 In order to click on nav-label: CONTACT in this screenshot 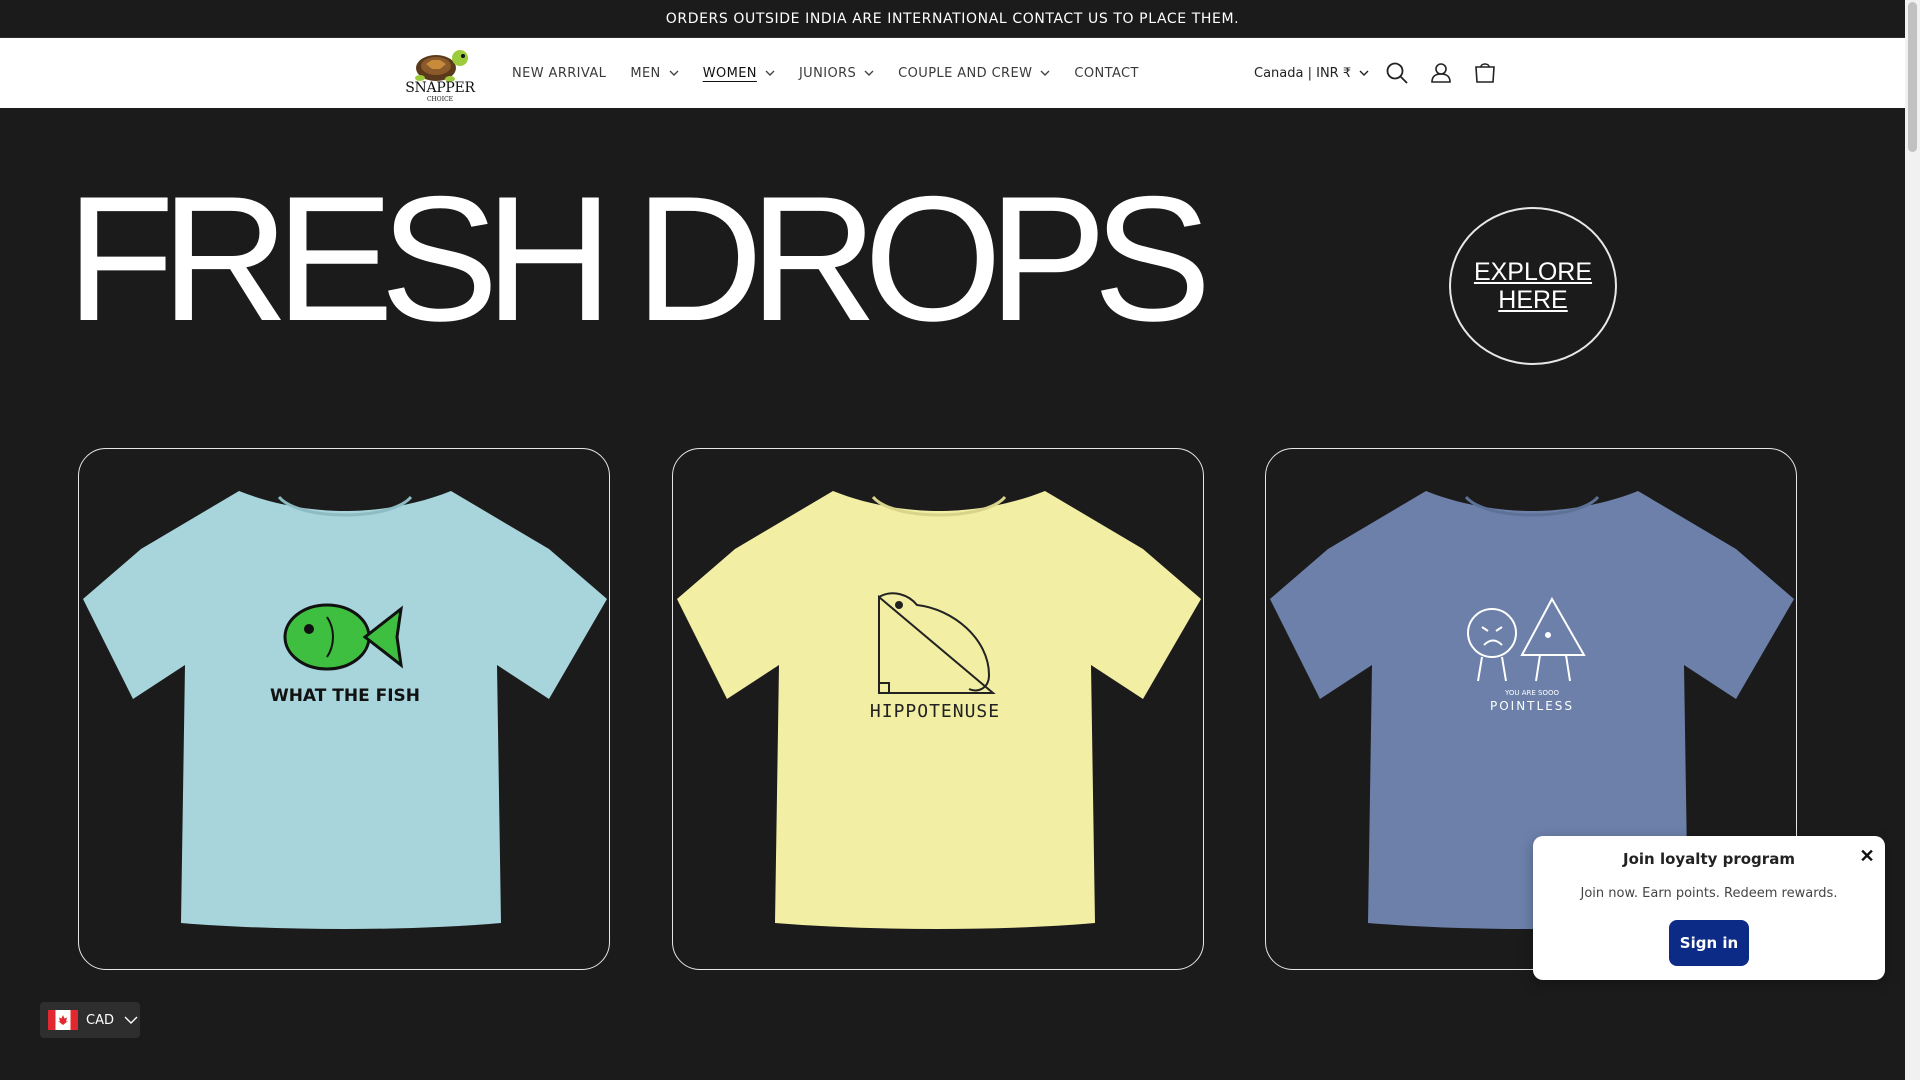, I will do `click(1106, 73)`.